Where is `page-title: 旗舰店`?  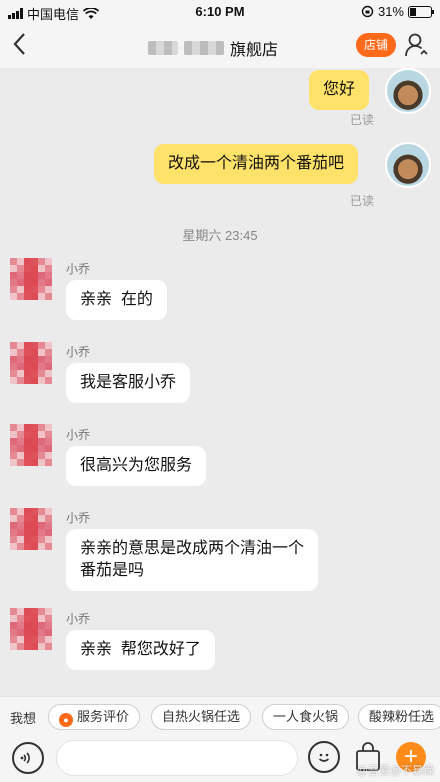 page-title: 旗舰店 is located at coordinates (213, 48).